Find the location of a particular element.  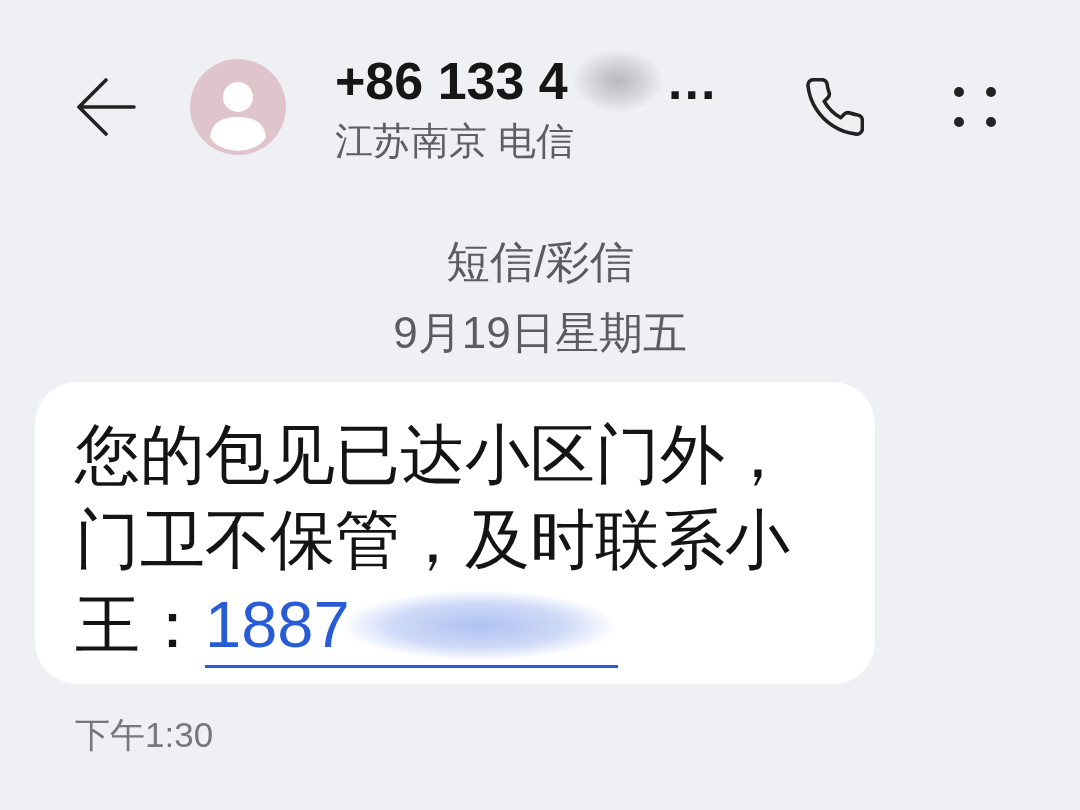

date-label: 9月19日星期五 is located at coordinates (540, 333).